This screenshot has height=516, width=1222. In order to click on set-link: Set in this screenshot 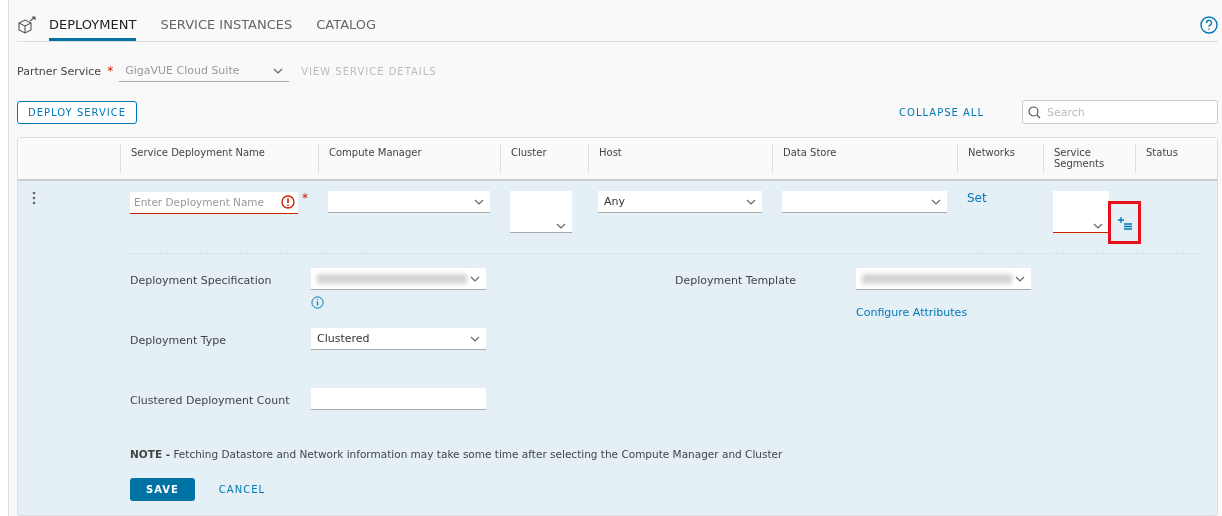, I will do `click(977, 198)`.